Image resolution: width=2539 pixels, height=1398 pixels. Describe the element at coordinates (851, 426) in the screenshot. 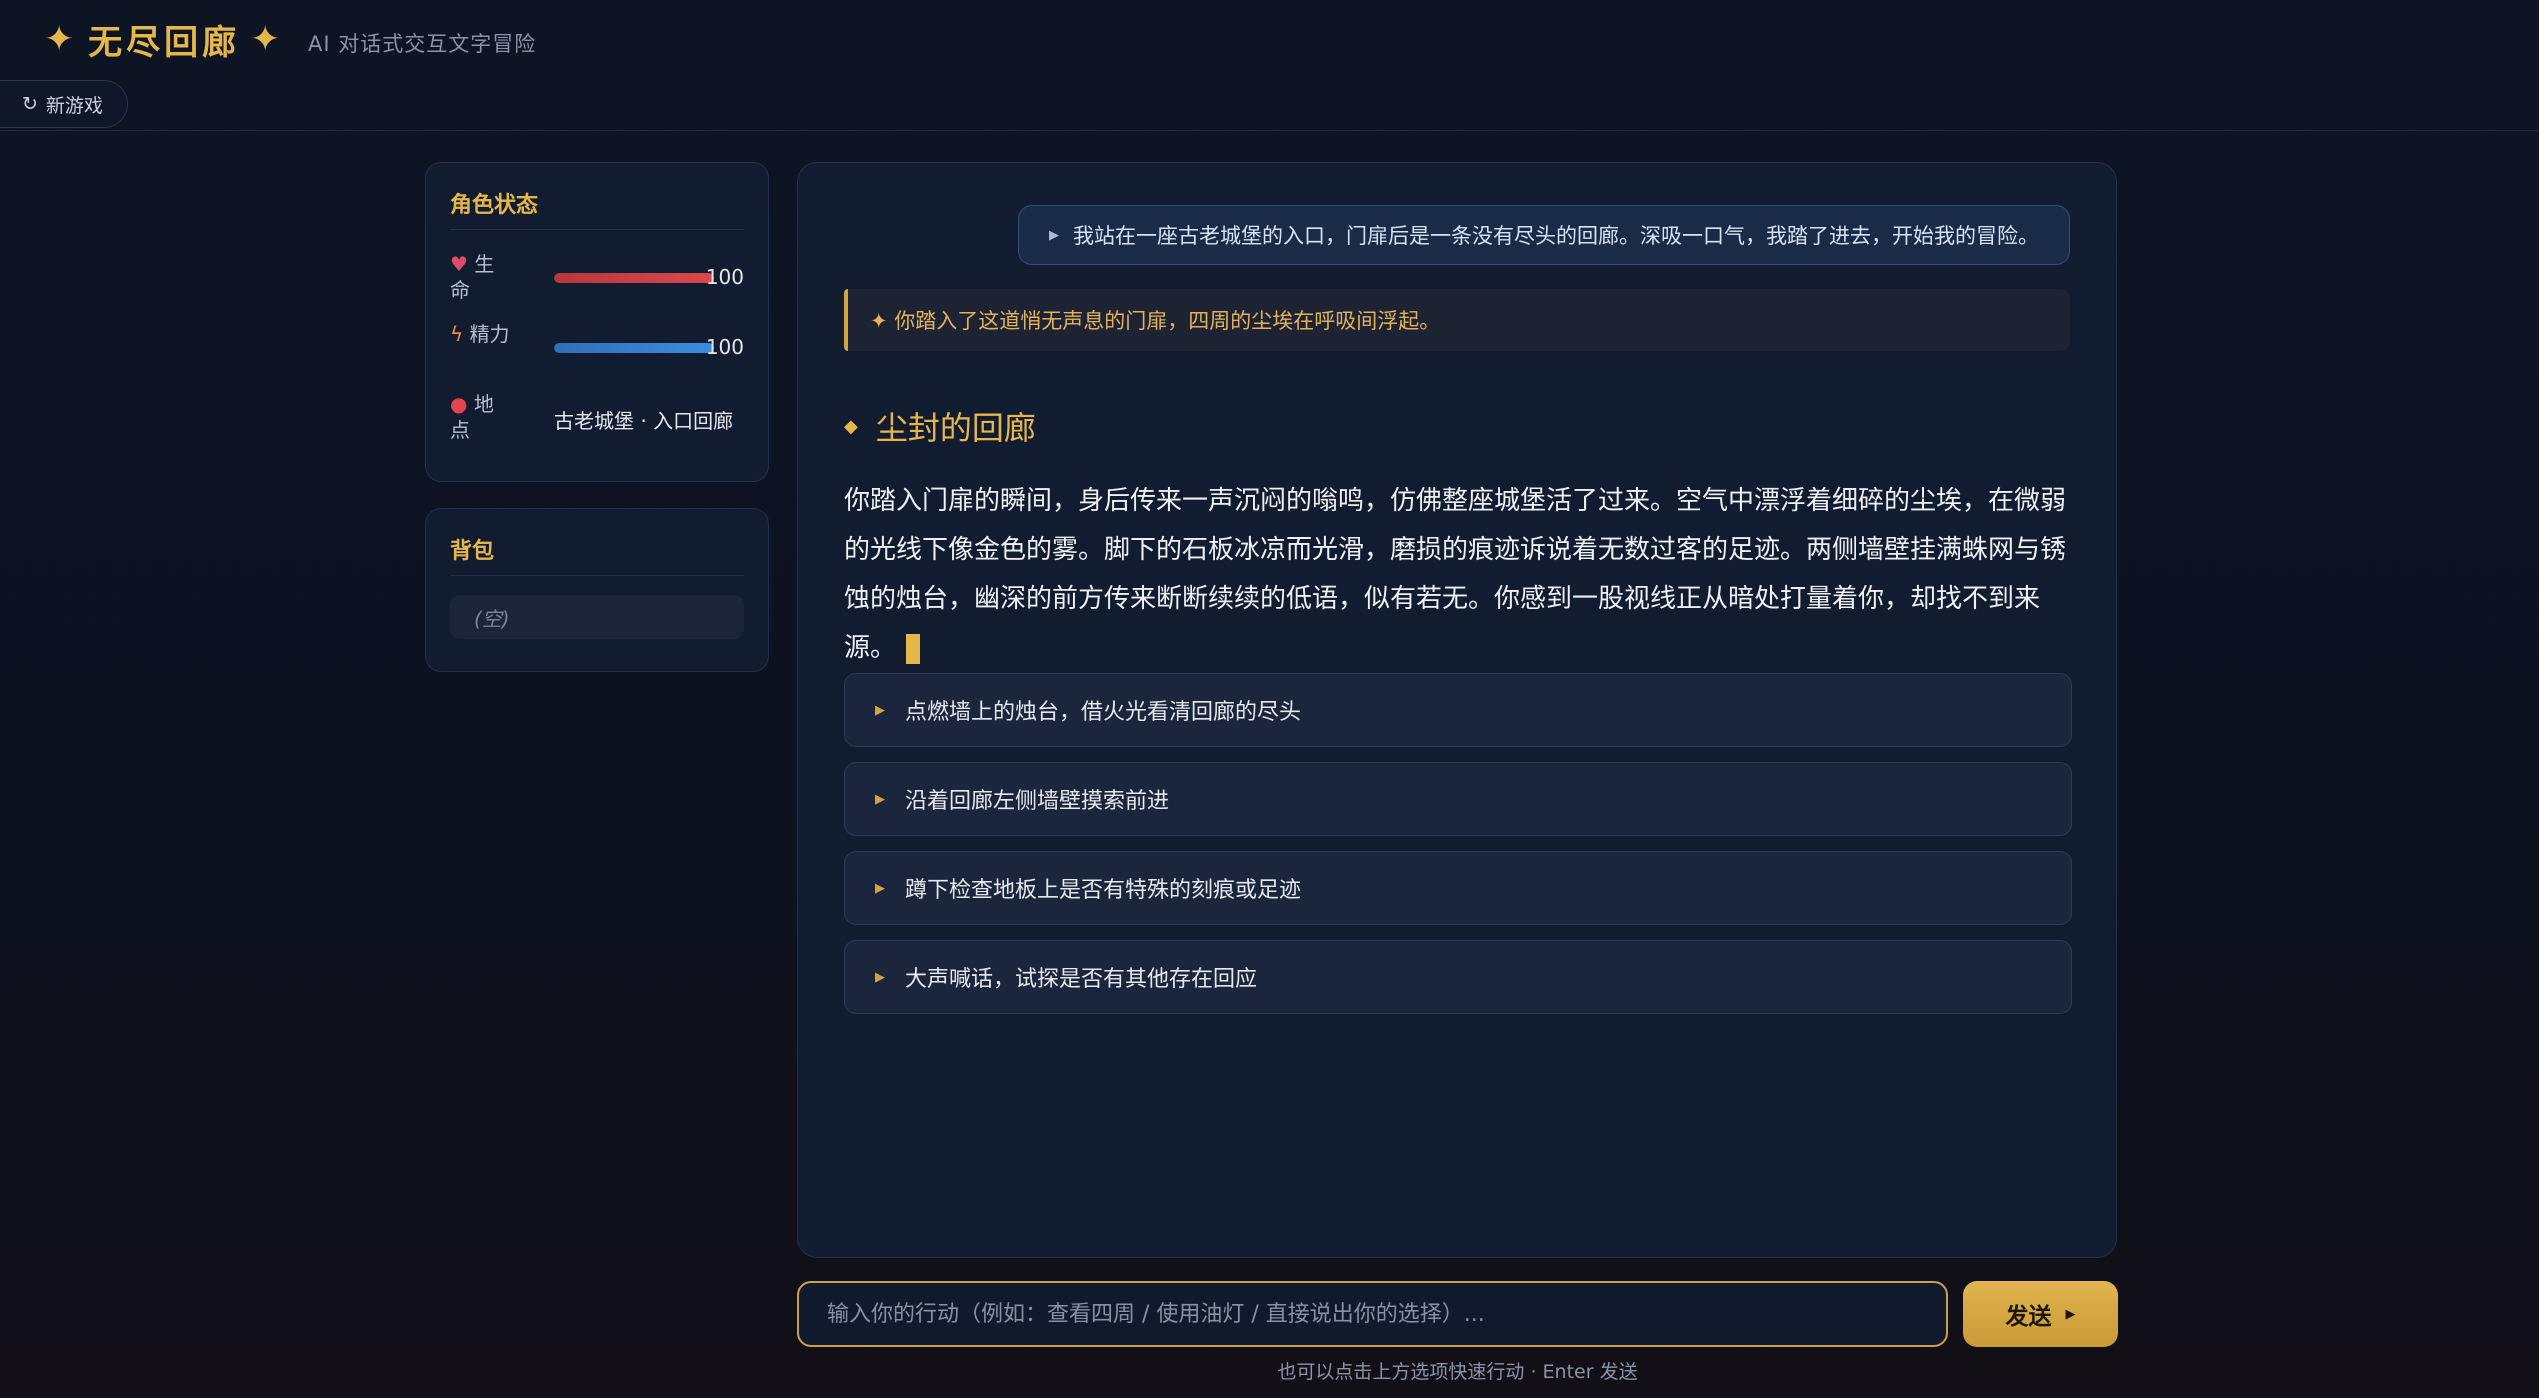

I see `diamond-icon: ◆` at that location.